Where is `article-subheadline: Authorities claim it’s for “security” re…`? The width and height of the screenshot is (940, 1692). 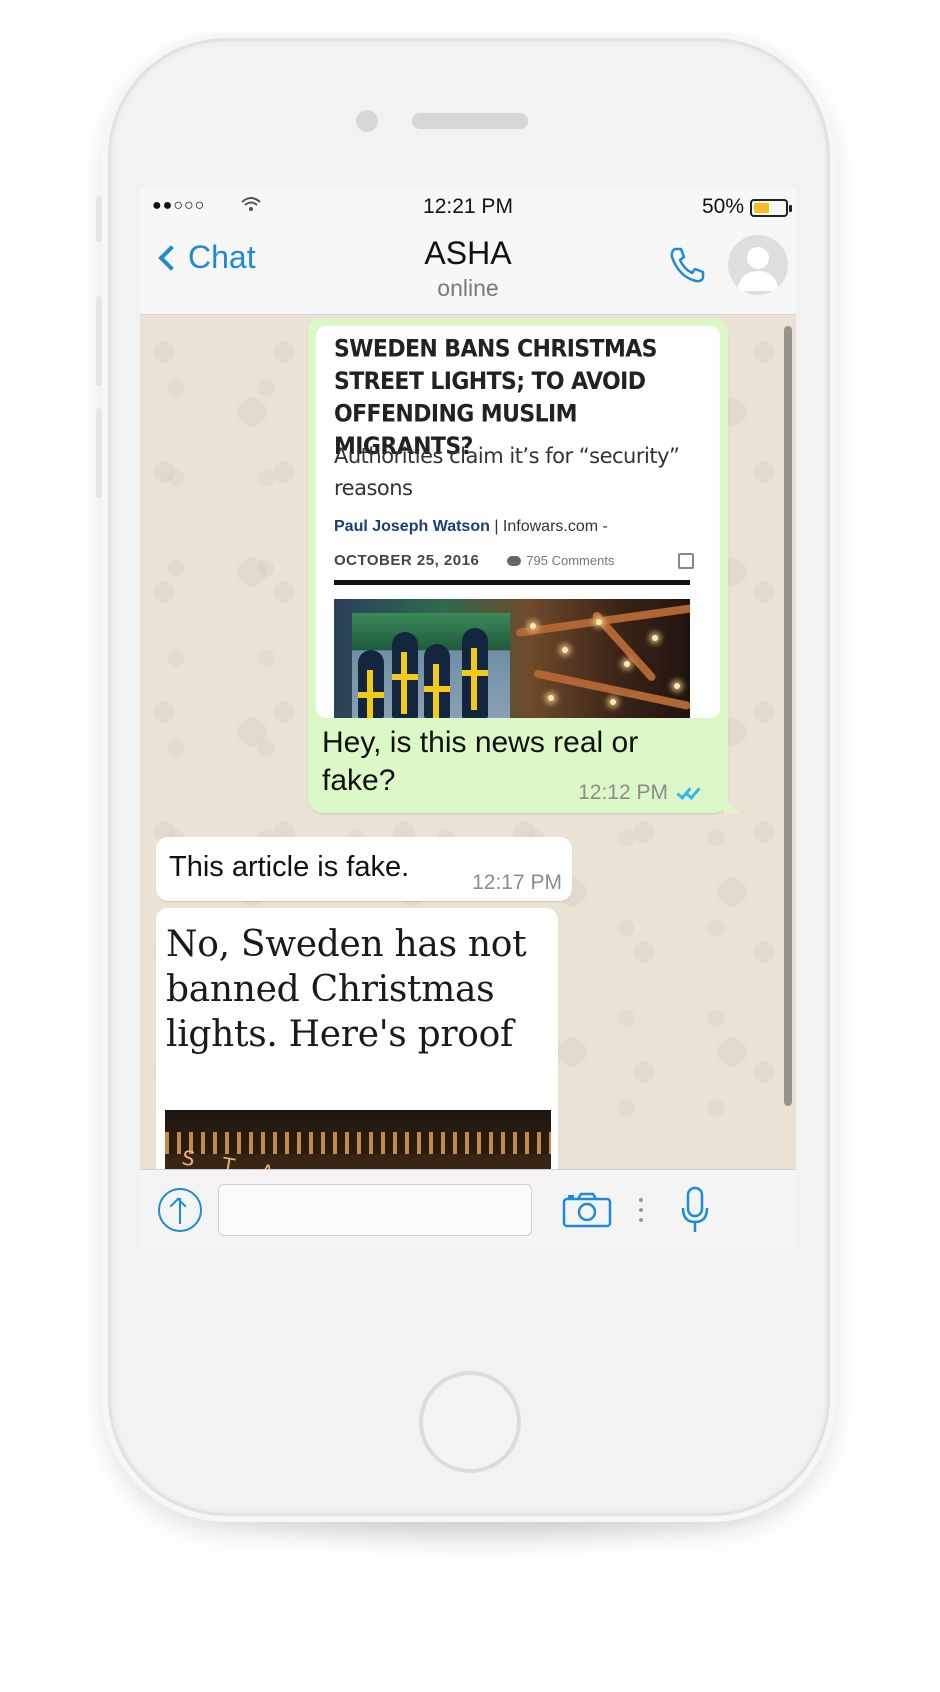
article-subheadline: Authorities claim it’s for “security” re… is located at coordinates (507, 472).